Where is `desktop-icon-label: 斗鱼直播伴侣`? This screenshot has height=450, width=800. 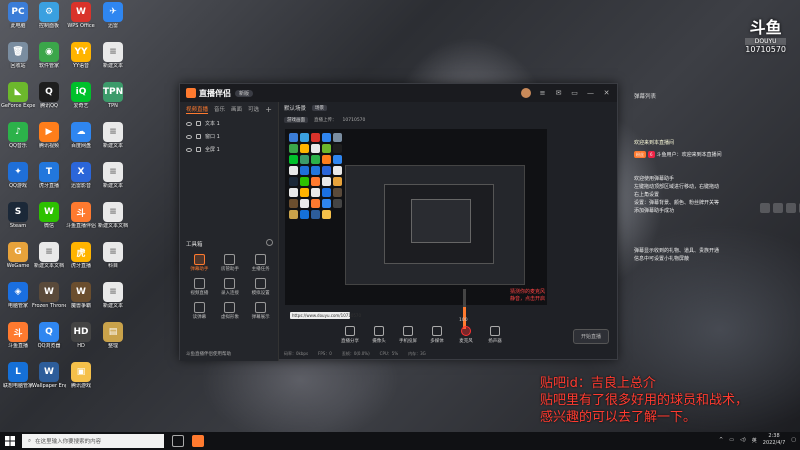 desktop-icon-label: 斗鱼直播伴侣 is located at coordinates (80, 226).